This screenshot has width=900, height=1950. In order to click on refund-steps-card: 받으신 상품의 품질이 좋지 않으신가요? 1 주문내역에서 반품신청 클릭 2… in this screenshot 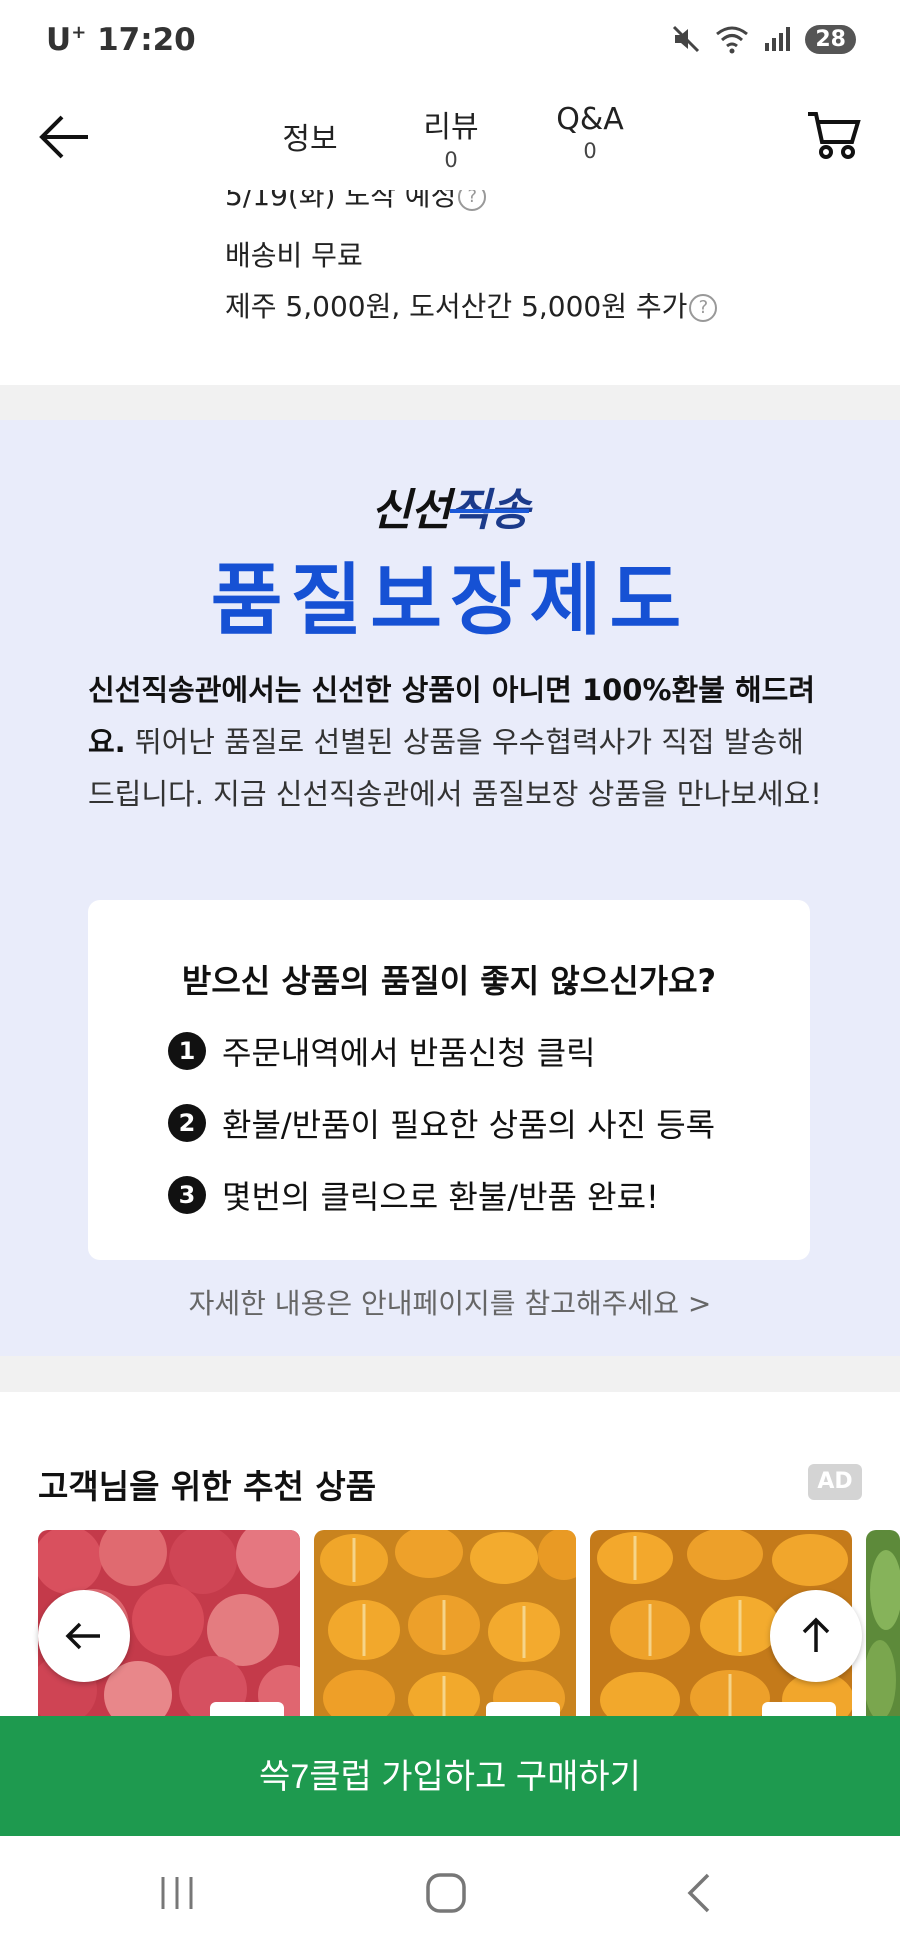, I will do `click(449, 1080)`.